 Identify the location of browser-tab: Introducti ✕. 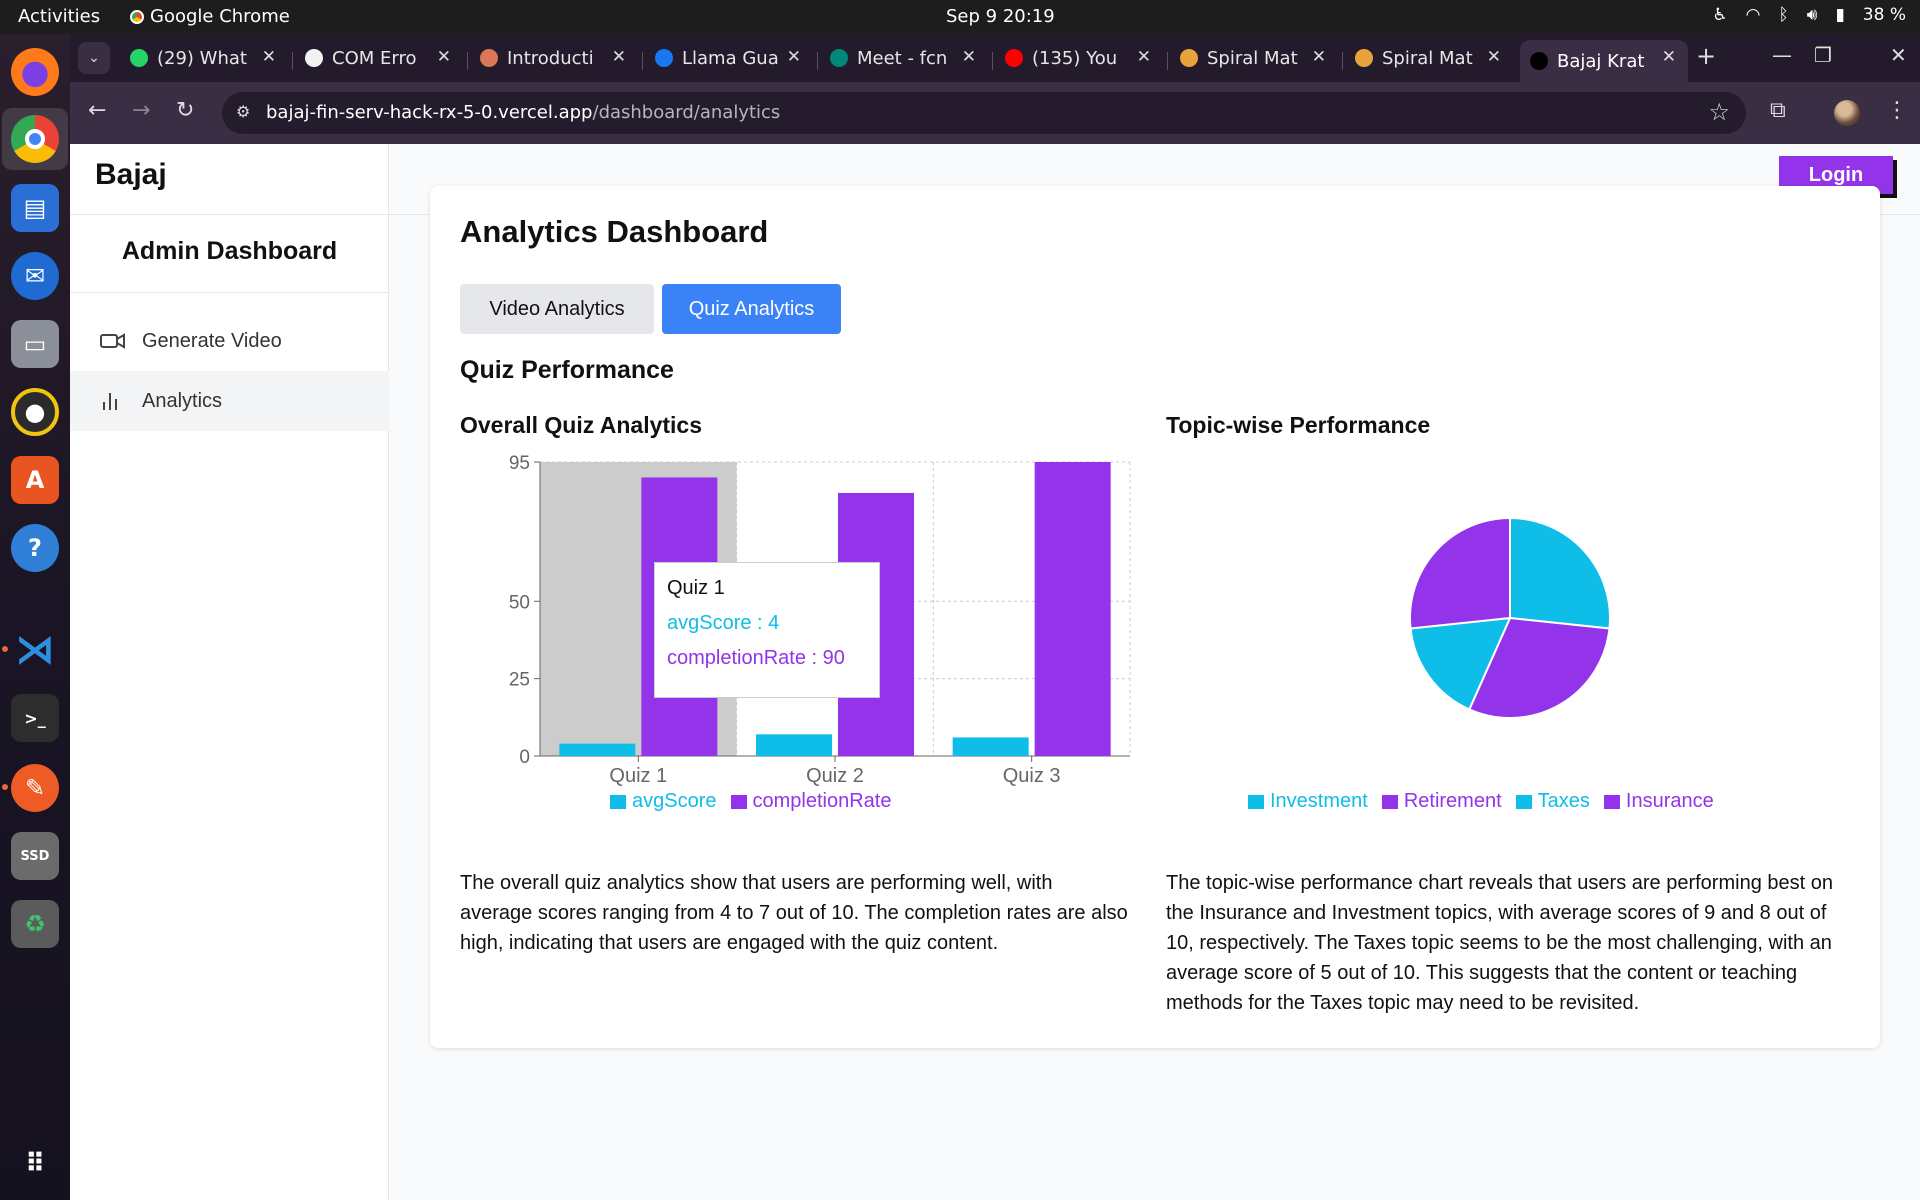
(554, 58).